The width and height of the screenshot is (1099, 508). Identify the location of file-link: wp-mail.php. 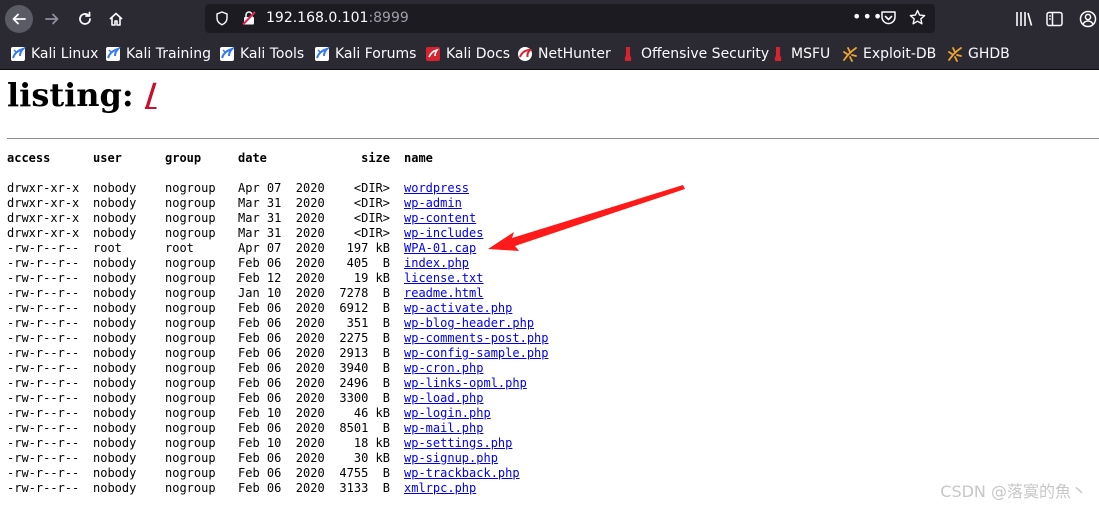
(443, 428).